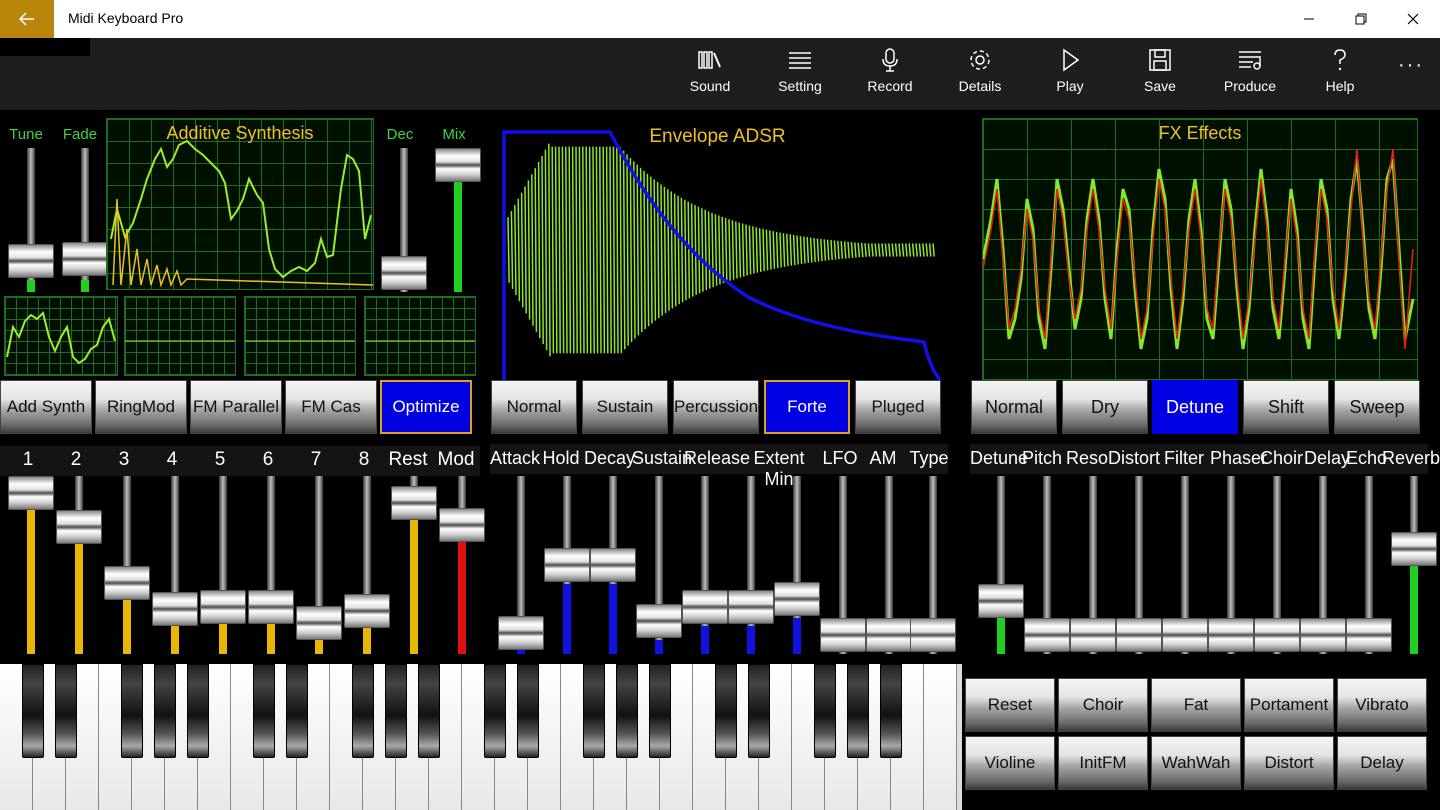  What do you see at coordinates (710, 76) in the screenshot?
I see `sound-button: Sound` at bounding box center [710, 76].